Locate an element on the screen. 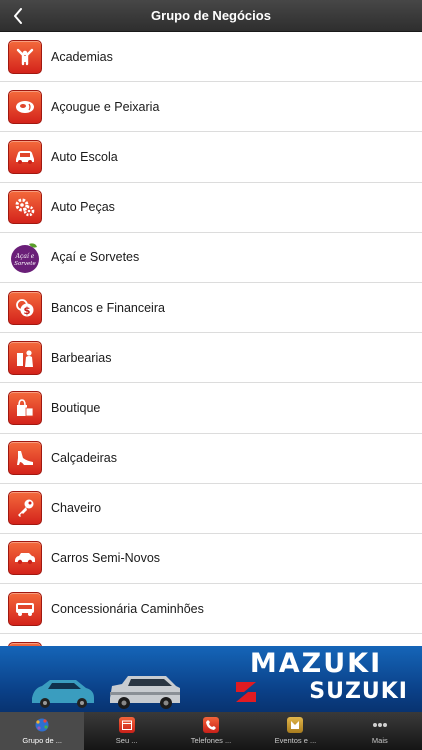  list-item-label: Açougue e Peixaria is located at coordinates (105, 106).